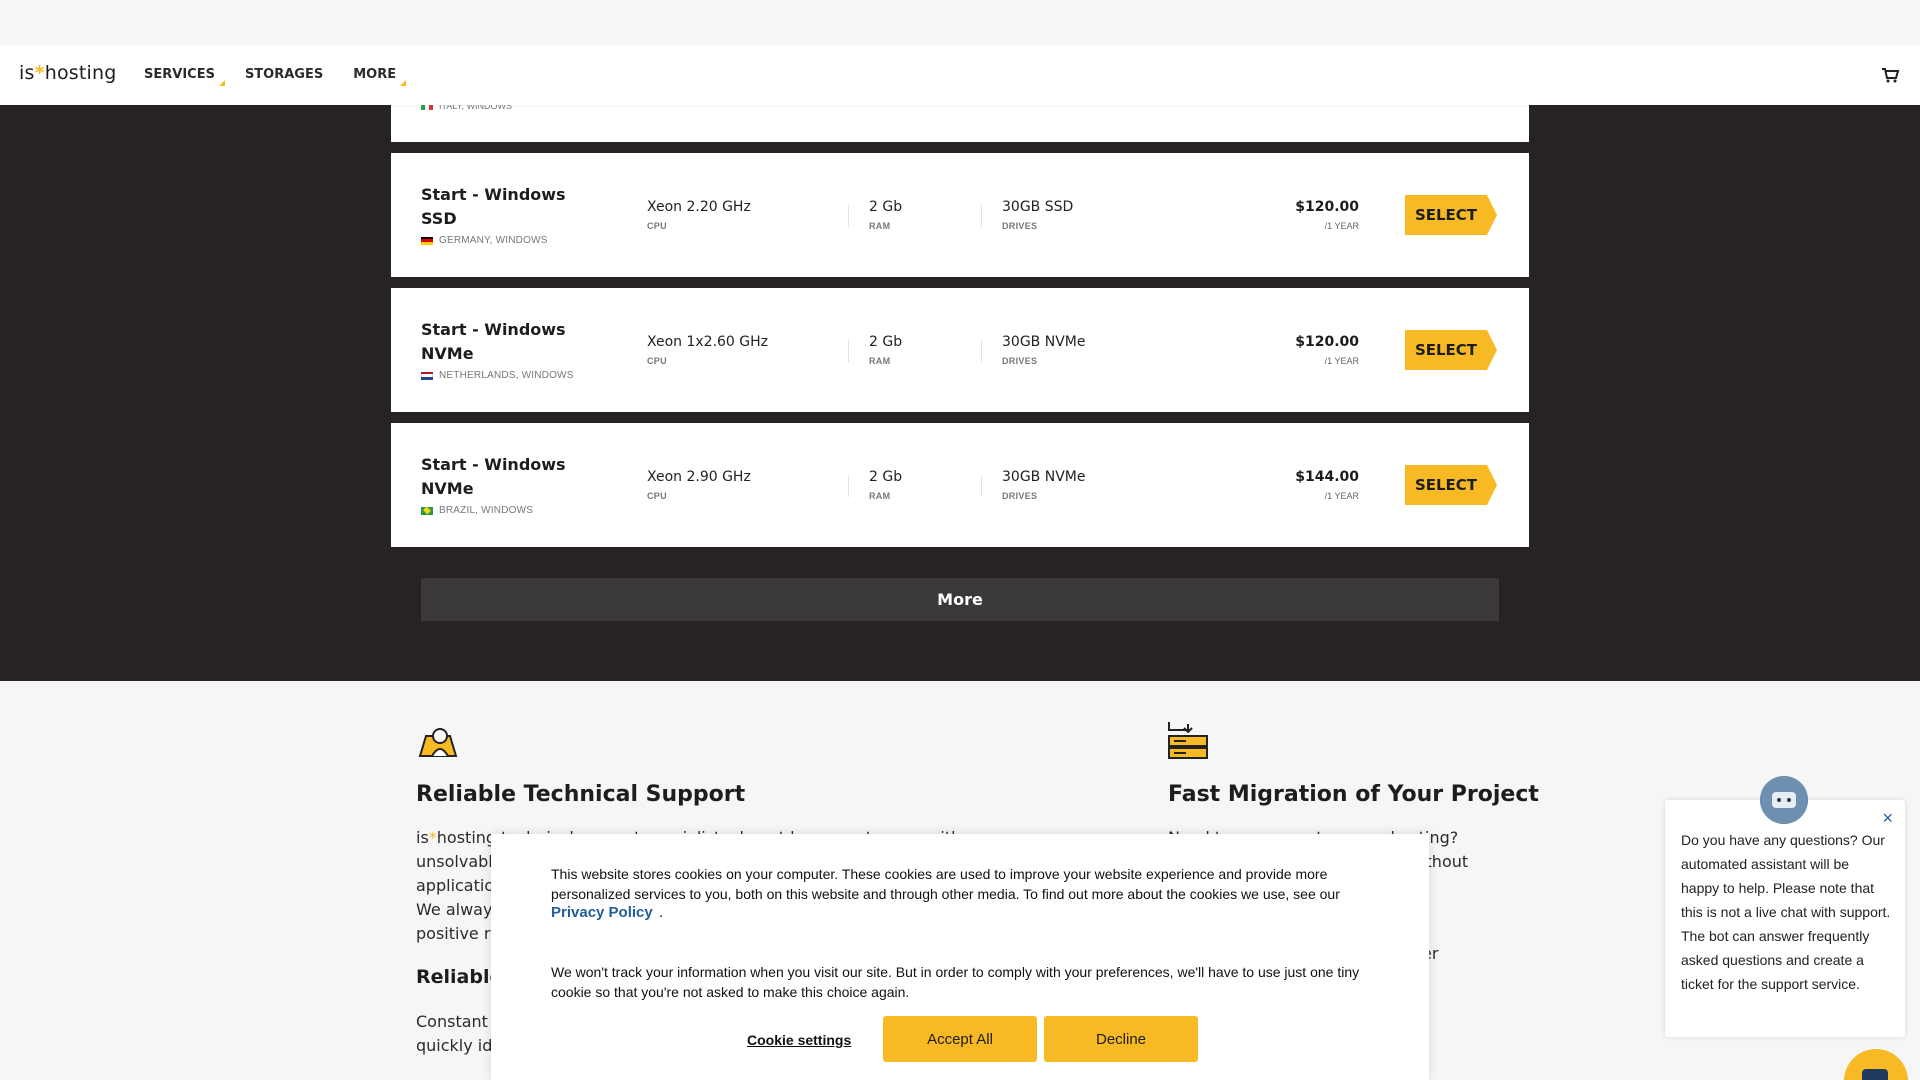 Image resolution: width=1920 pixels, height=1080 pixels. What do you see at coordinates (1188, 740) in the screenshot?
I see `migration-icon` at bounding box center [1188, 740].